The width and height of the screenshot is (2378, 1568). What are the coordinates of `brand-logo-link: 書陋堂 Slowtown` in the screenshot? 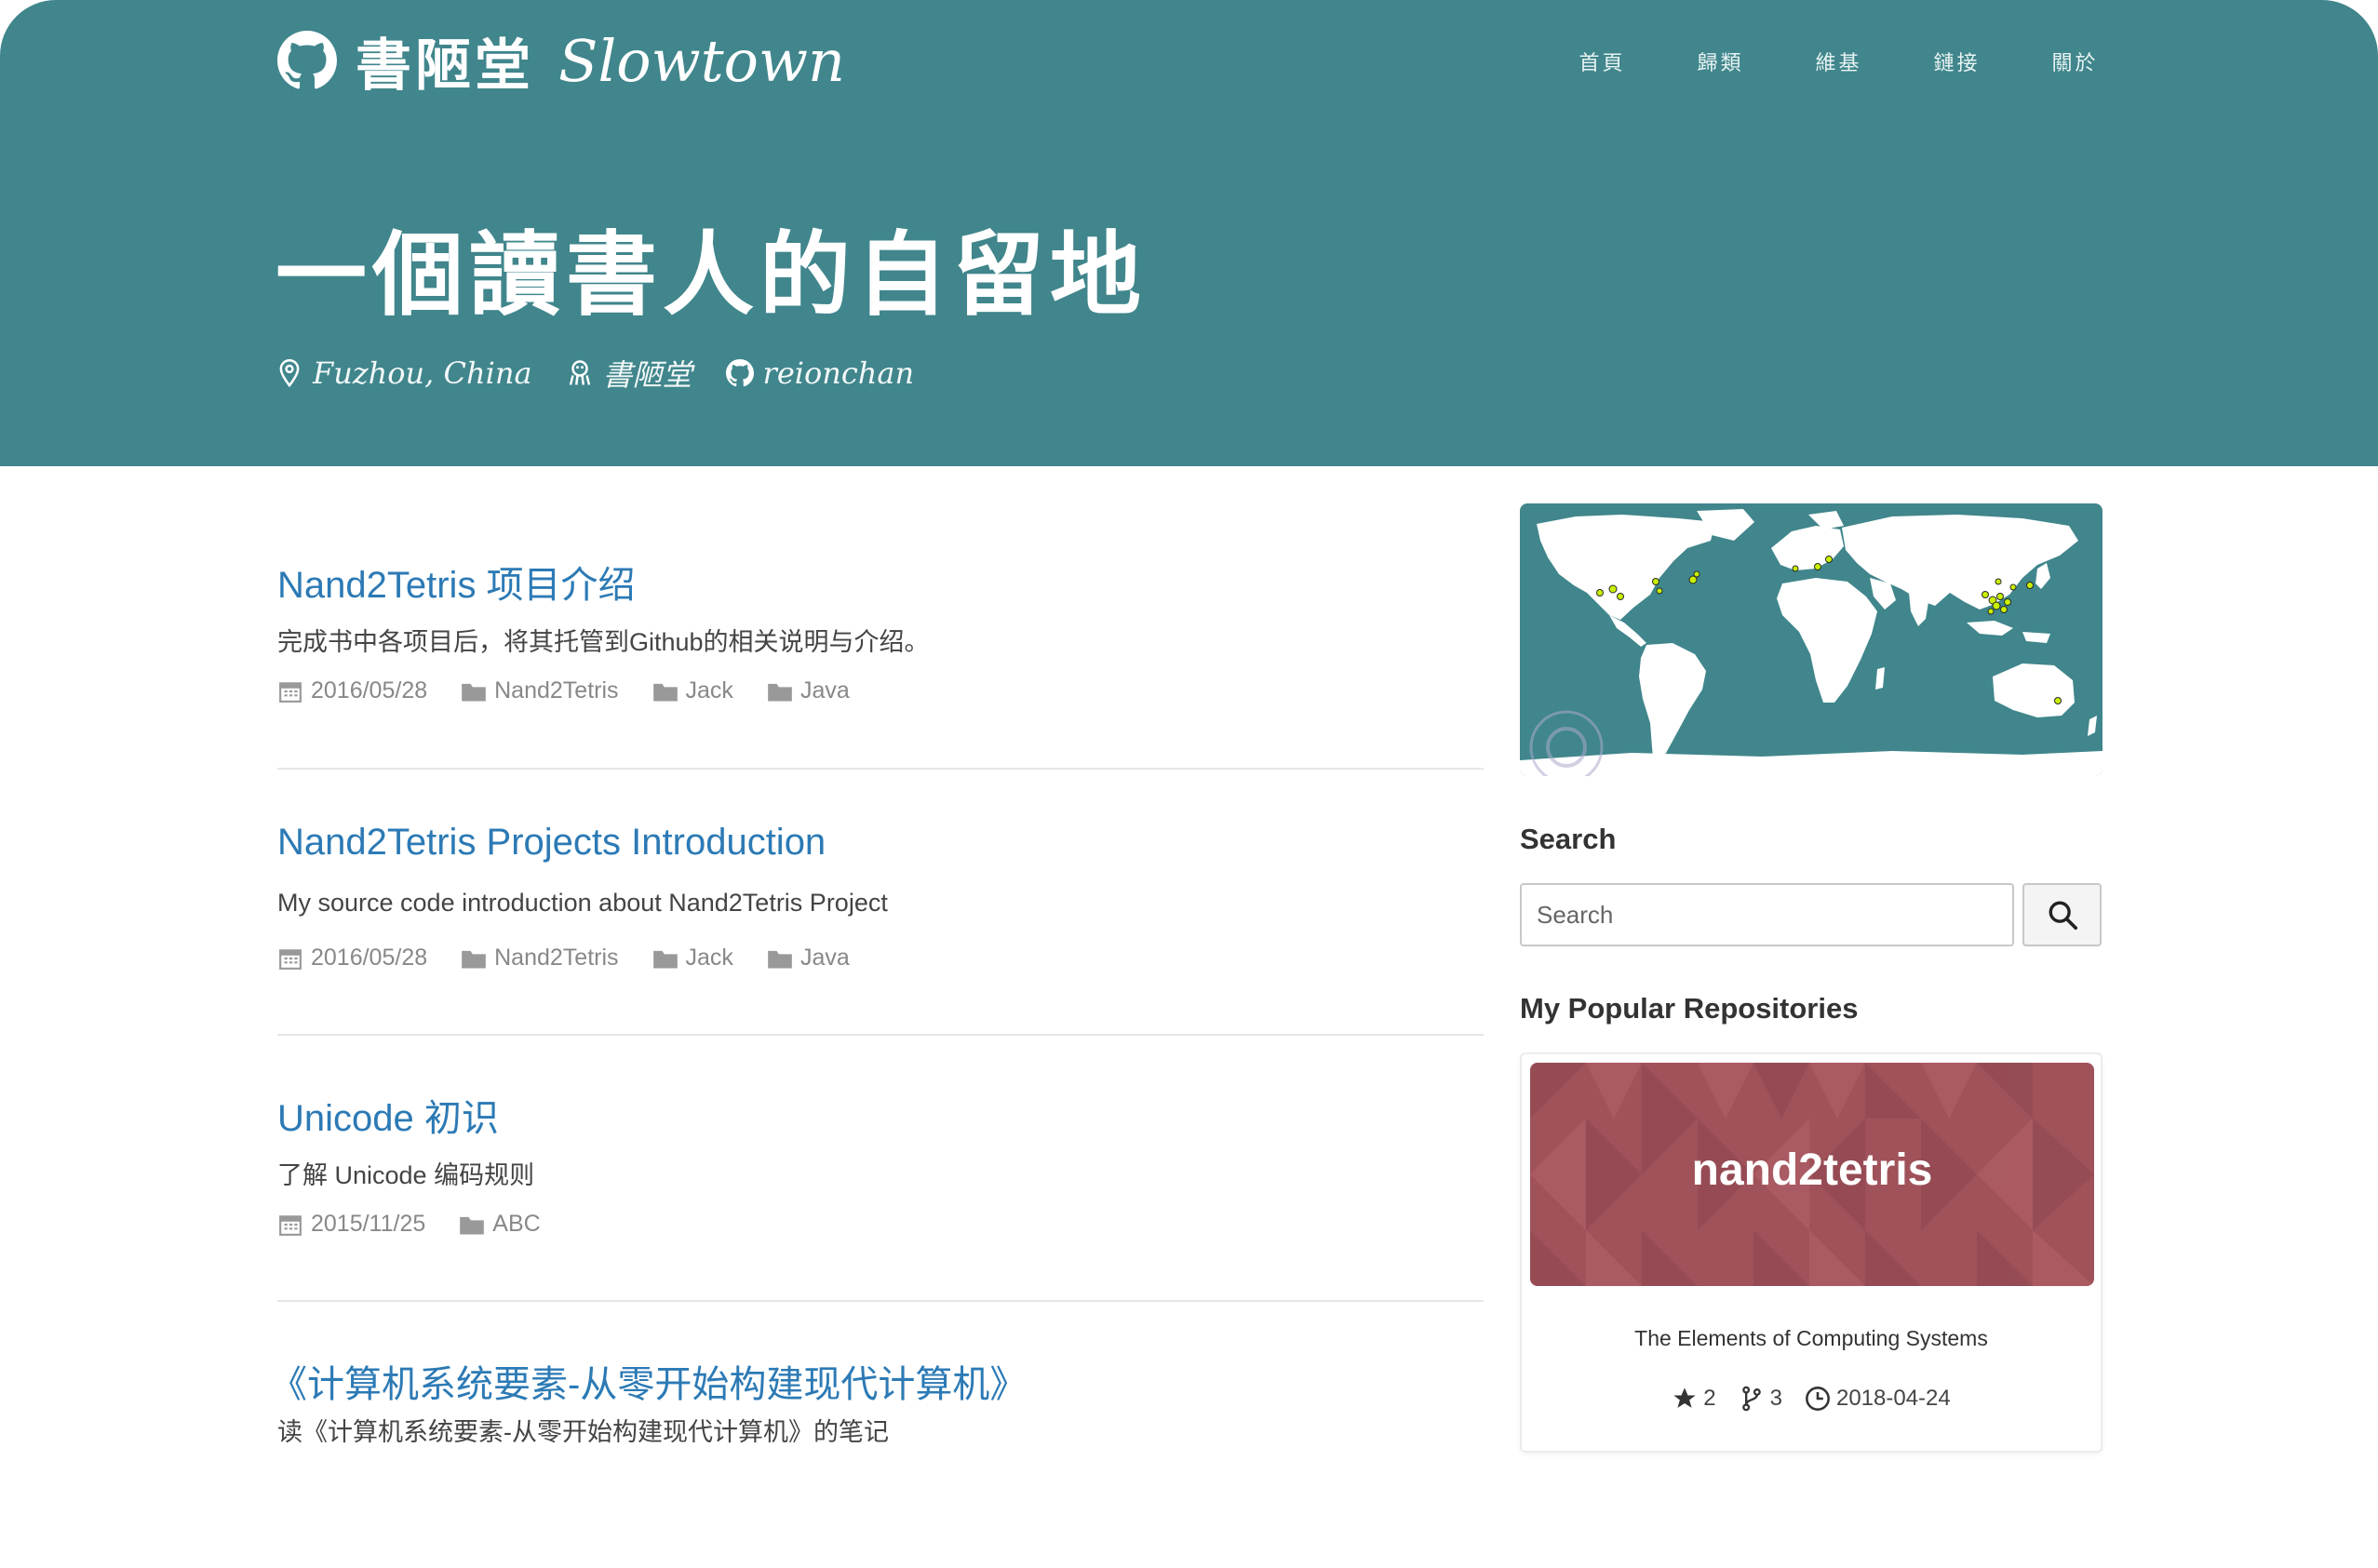 It's located at (561, 62).